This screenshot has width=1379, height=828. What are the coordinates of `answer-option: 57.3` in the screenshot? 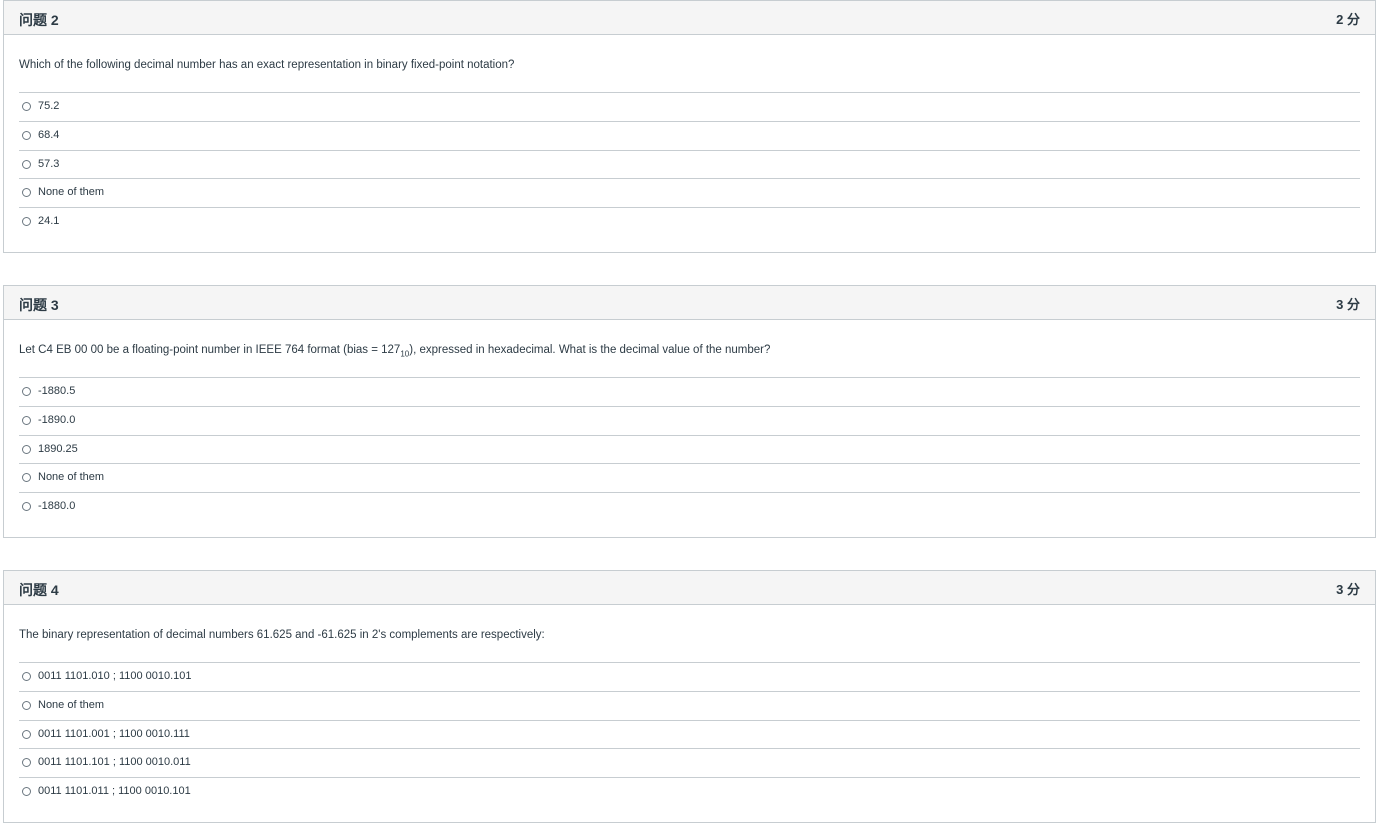 It's located at (689, 164).